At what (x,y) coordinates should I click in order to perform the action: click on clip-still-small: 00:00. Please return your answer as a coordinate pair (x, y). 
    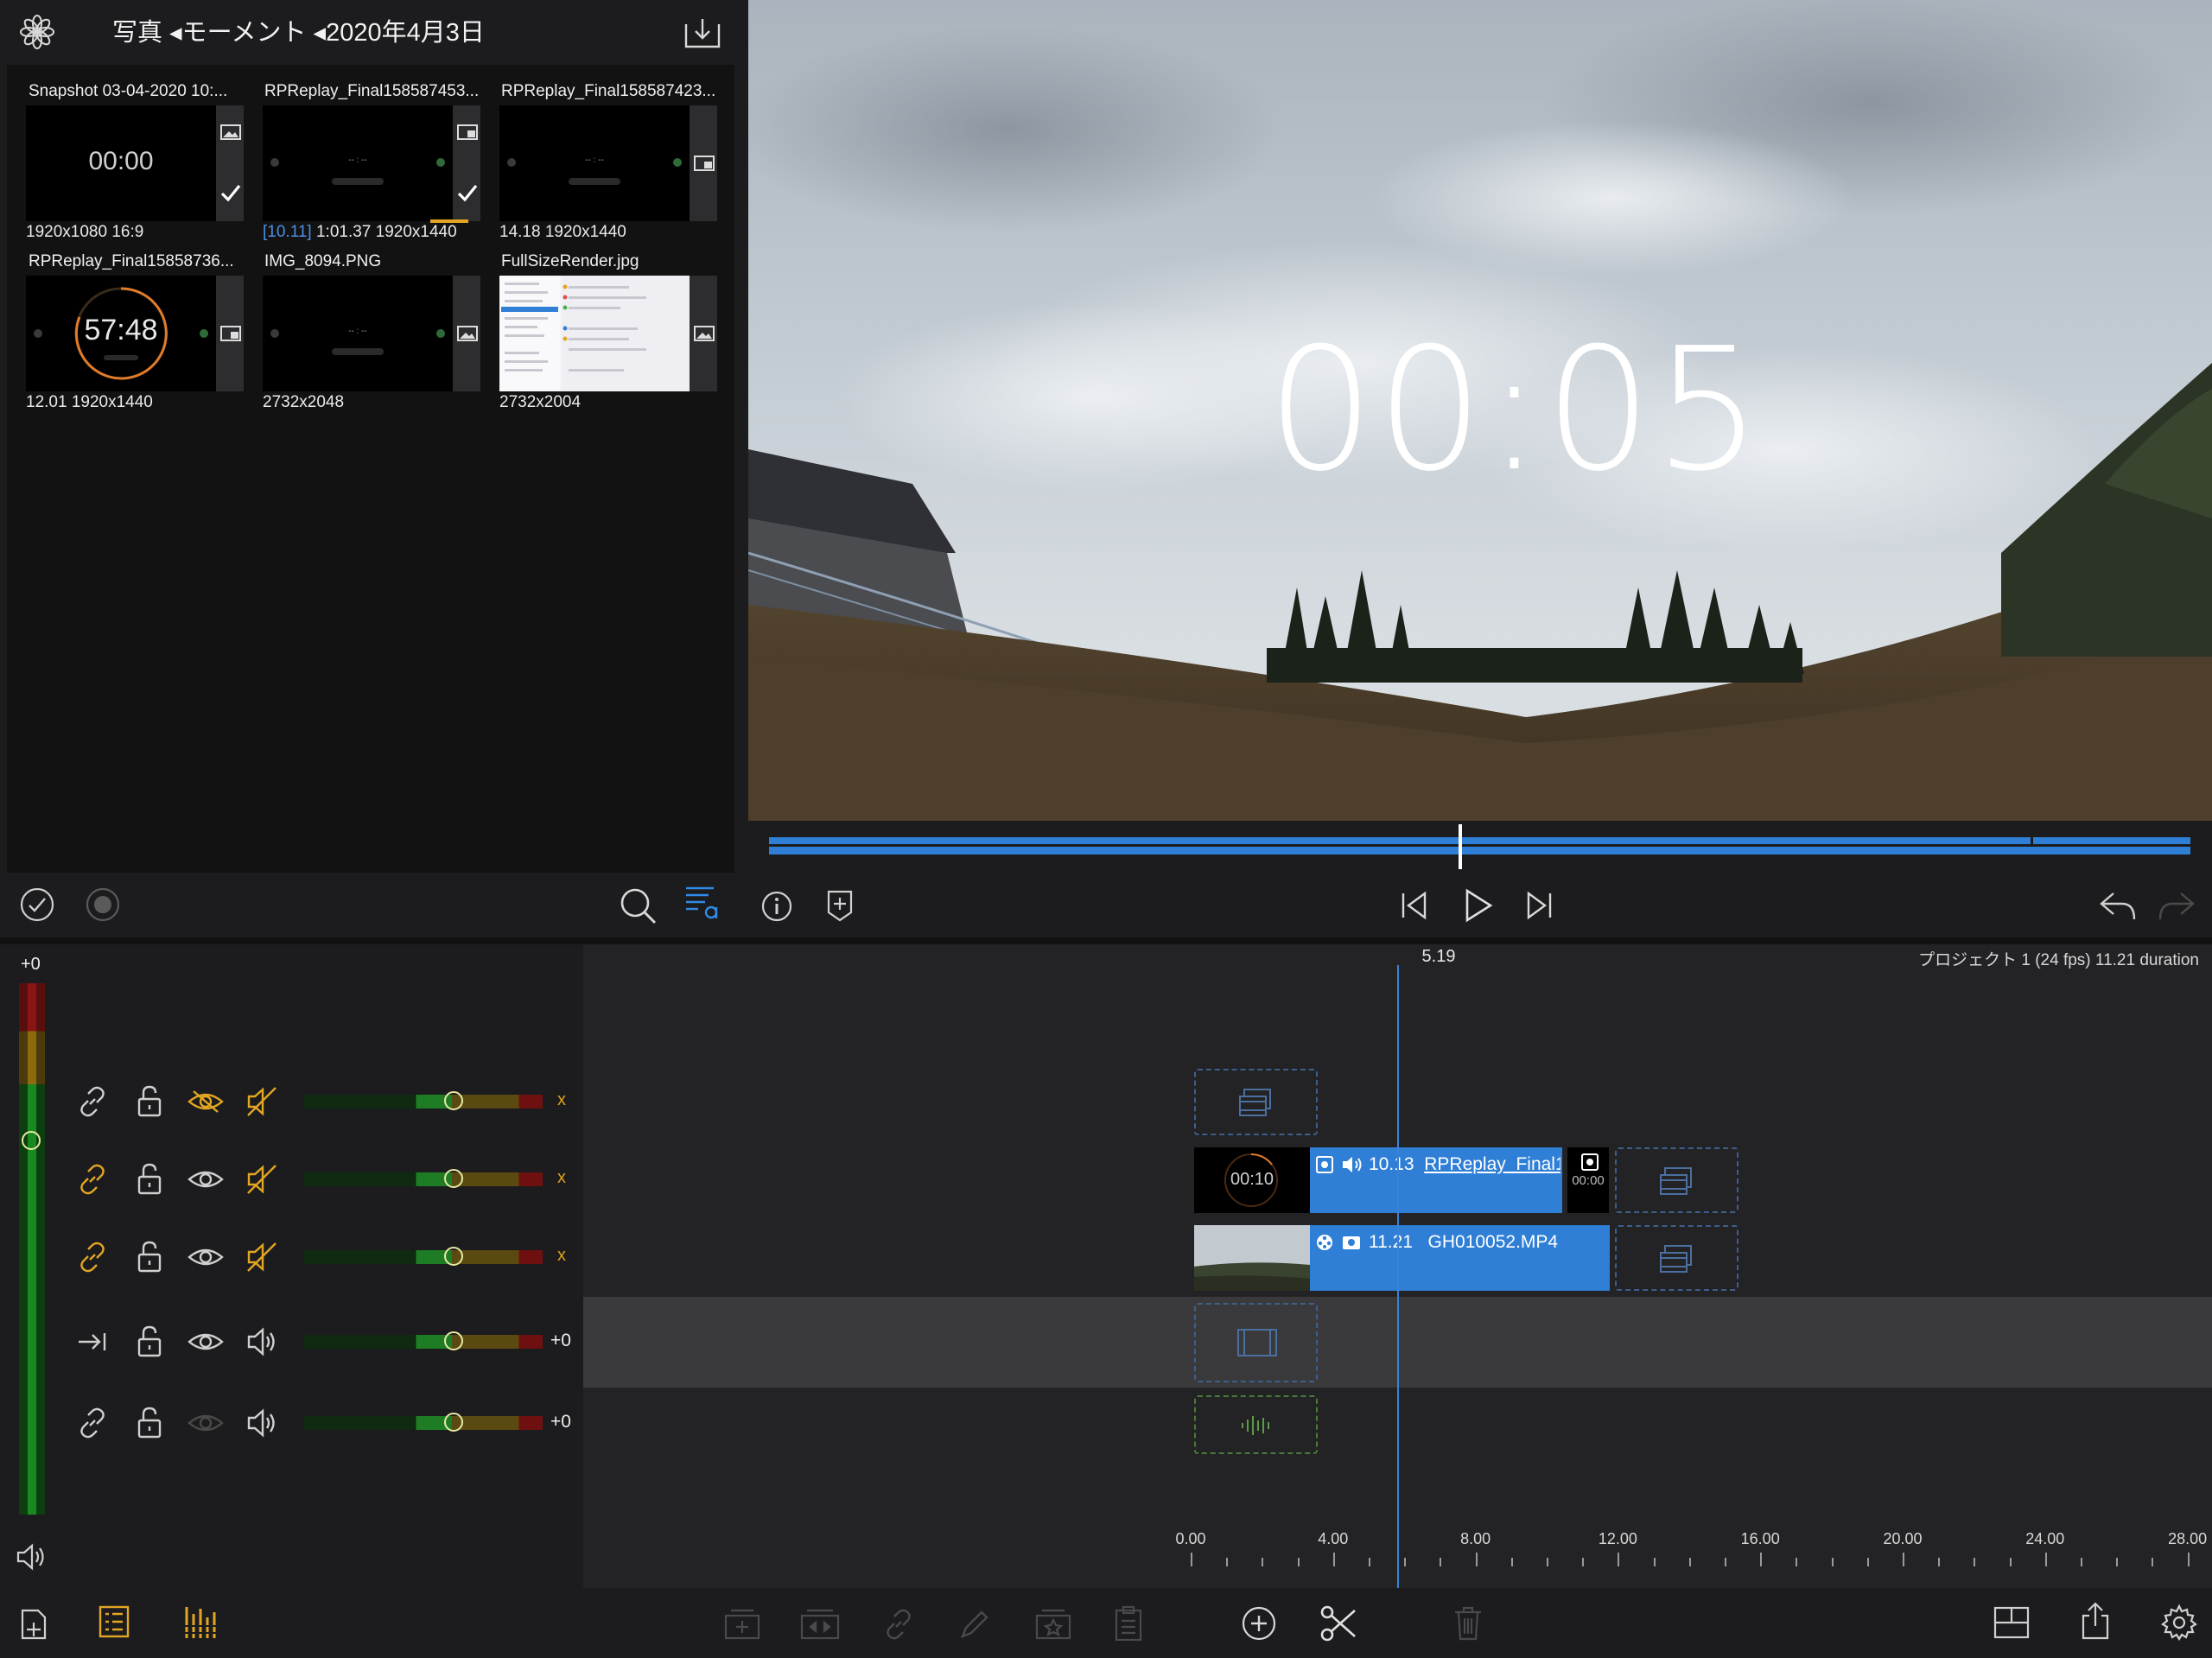
    Looking at the image, I should click on (1588, 1180).